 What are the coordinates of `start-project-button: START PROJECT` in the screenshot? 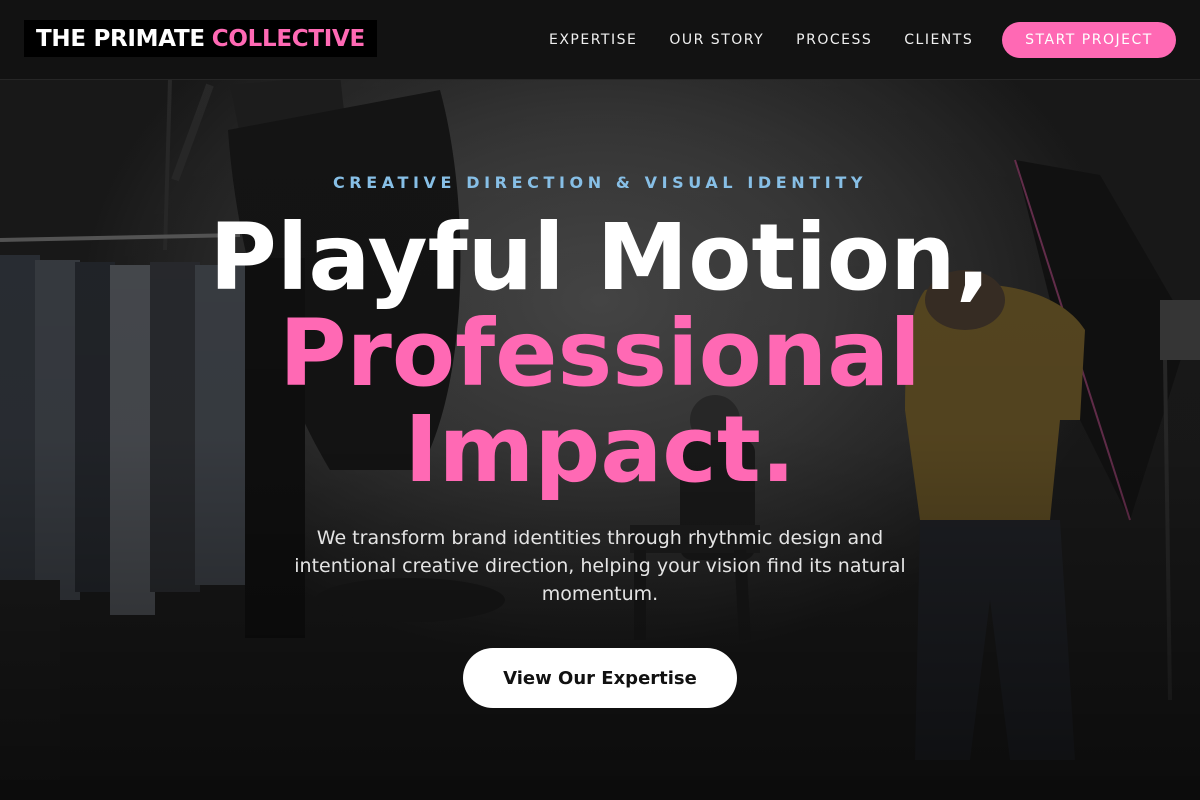 It's located at (1089, 40).